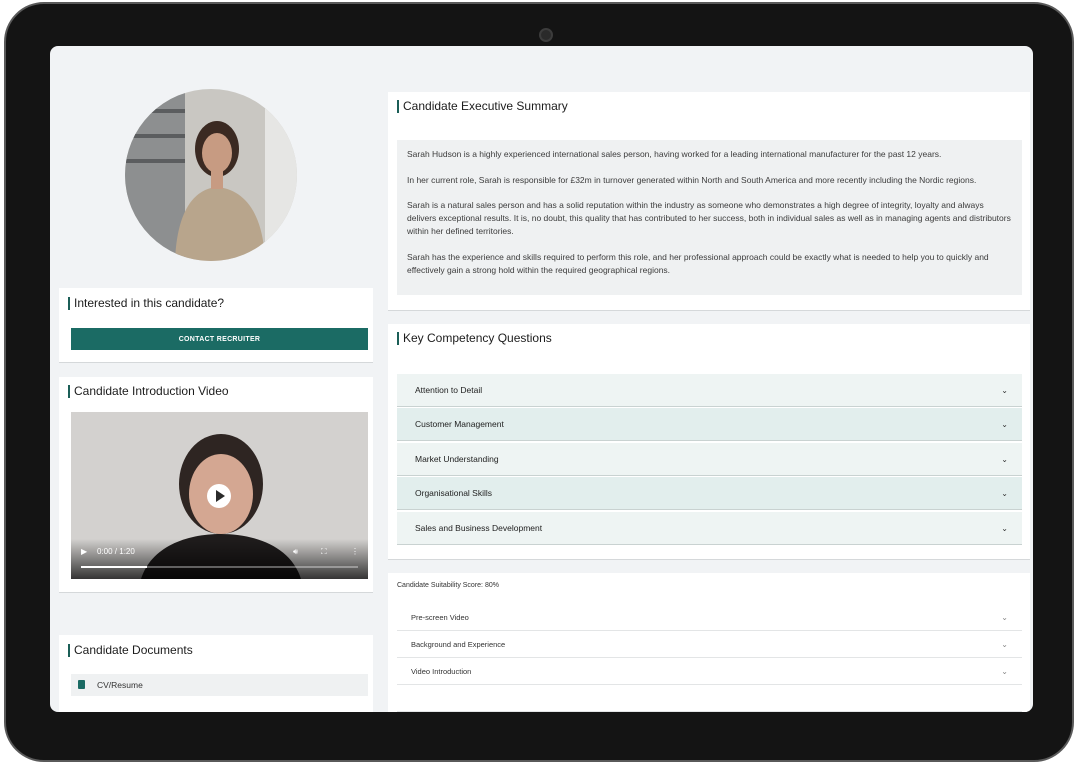 The height and width of the screenshot is (766, 1080). What do you see at coordinates (84, 552) in the screenshot?
I see `play-control-icon: ▶` at bounding box center [84, 552].